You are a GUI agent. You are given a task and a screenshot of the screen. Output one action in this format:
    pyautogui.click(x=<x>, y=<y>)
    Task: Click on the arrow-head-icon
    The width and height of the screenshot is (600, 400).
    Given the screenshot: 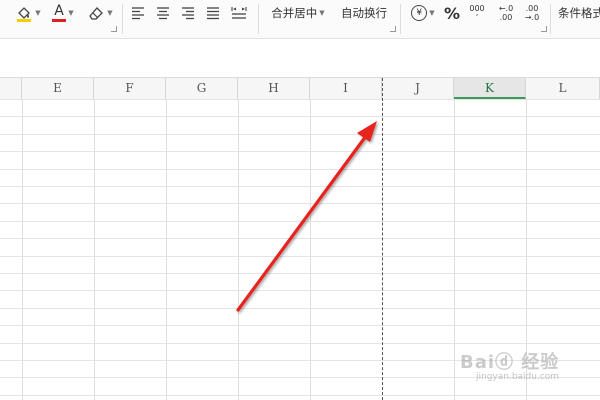 What is the action you would take?
    pyautogui.click(x=367, y=131)
    